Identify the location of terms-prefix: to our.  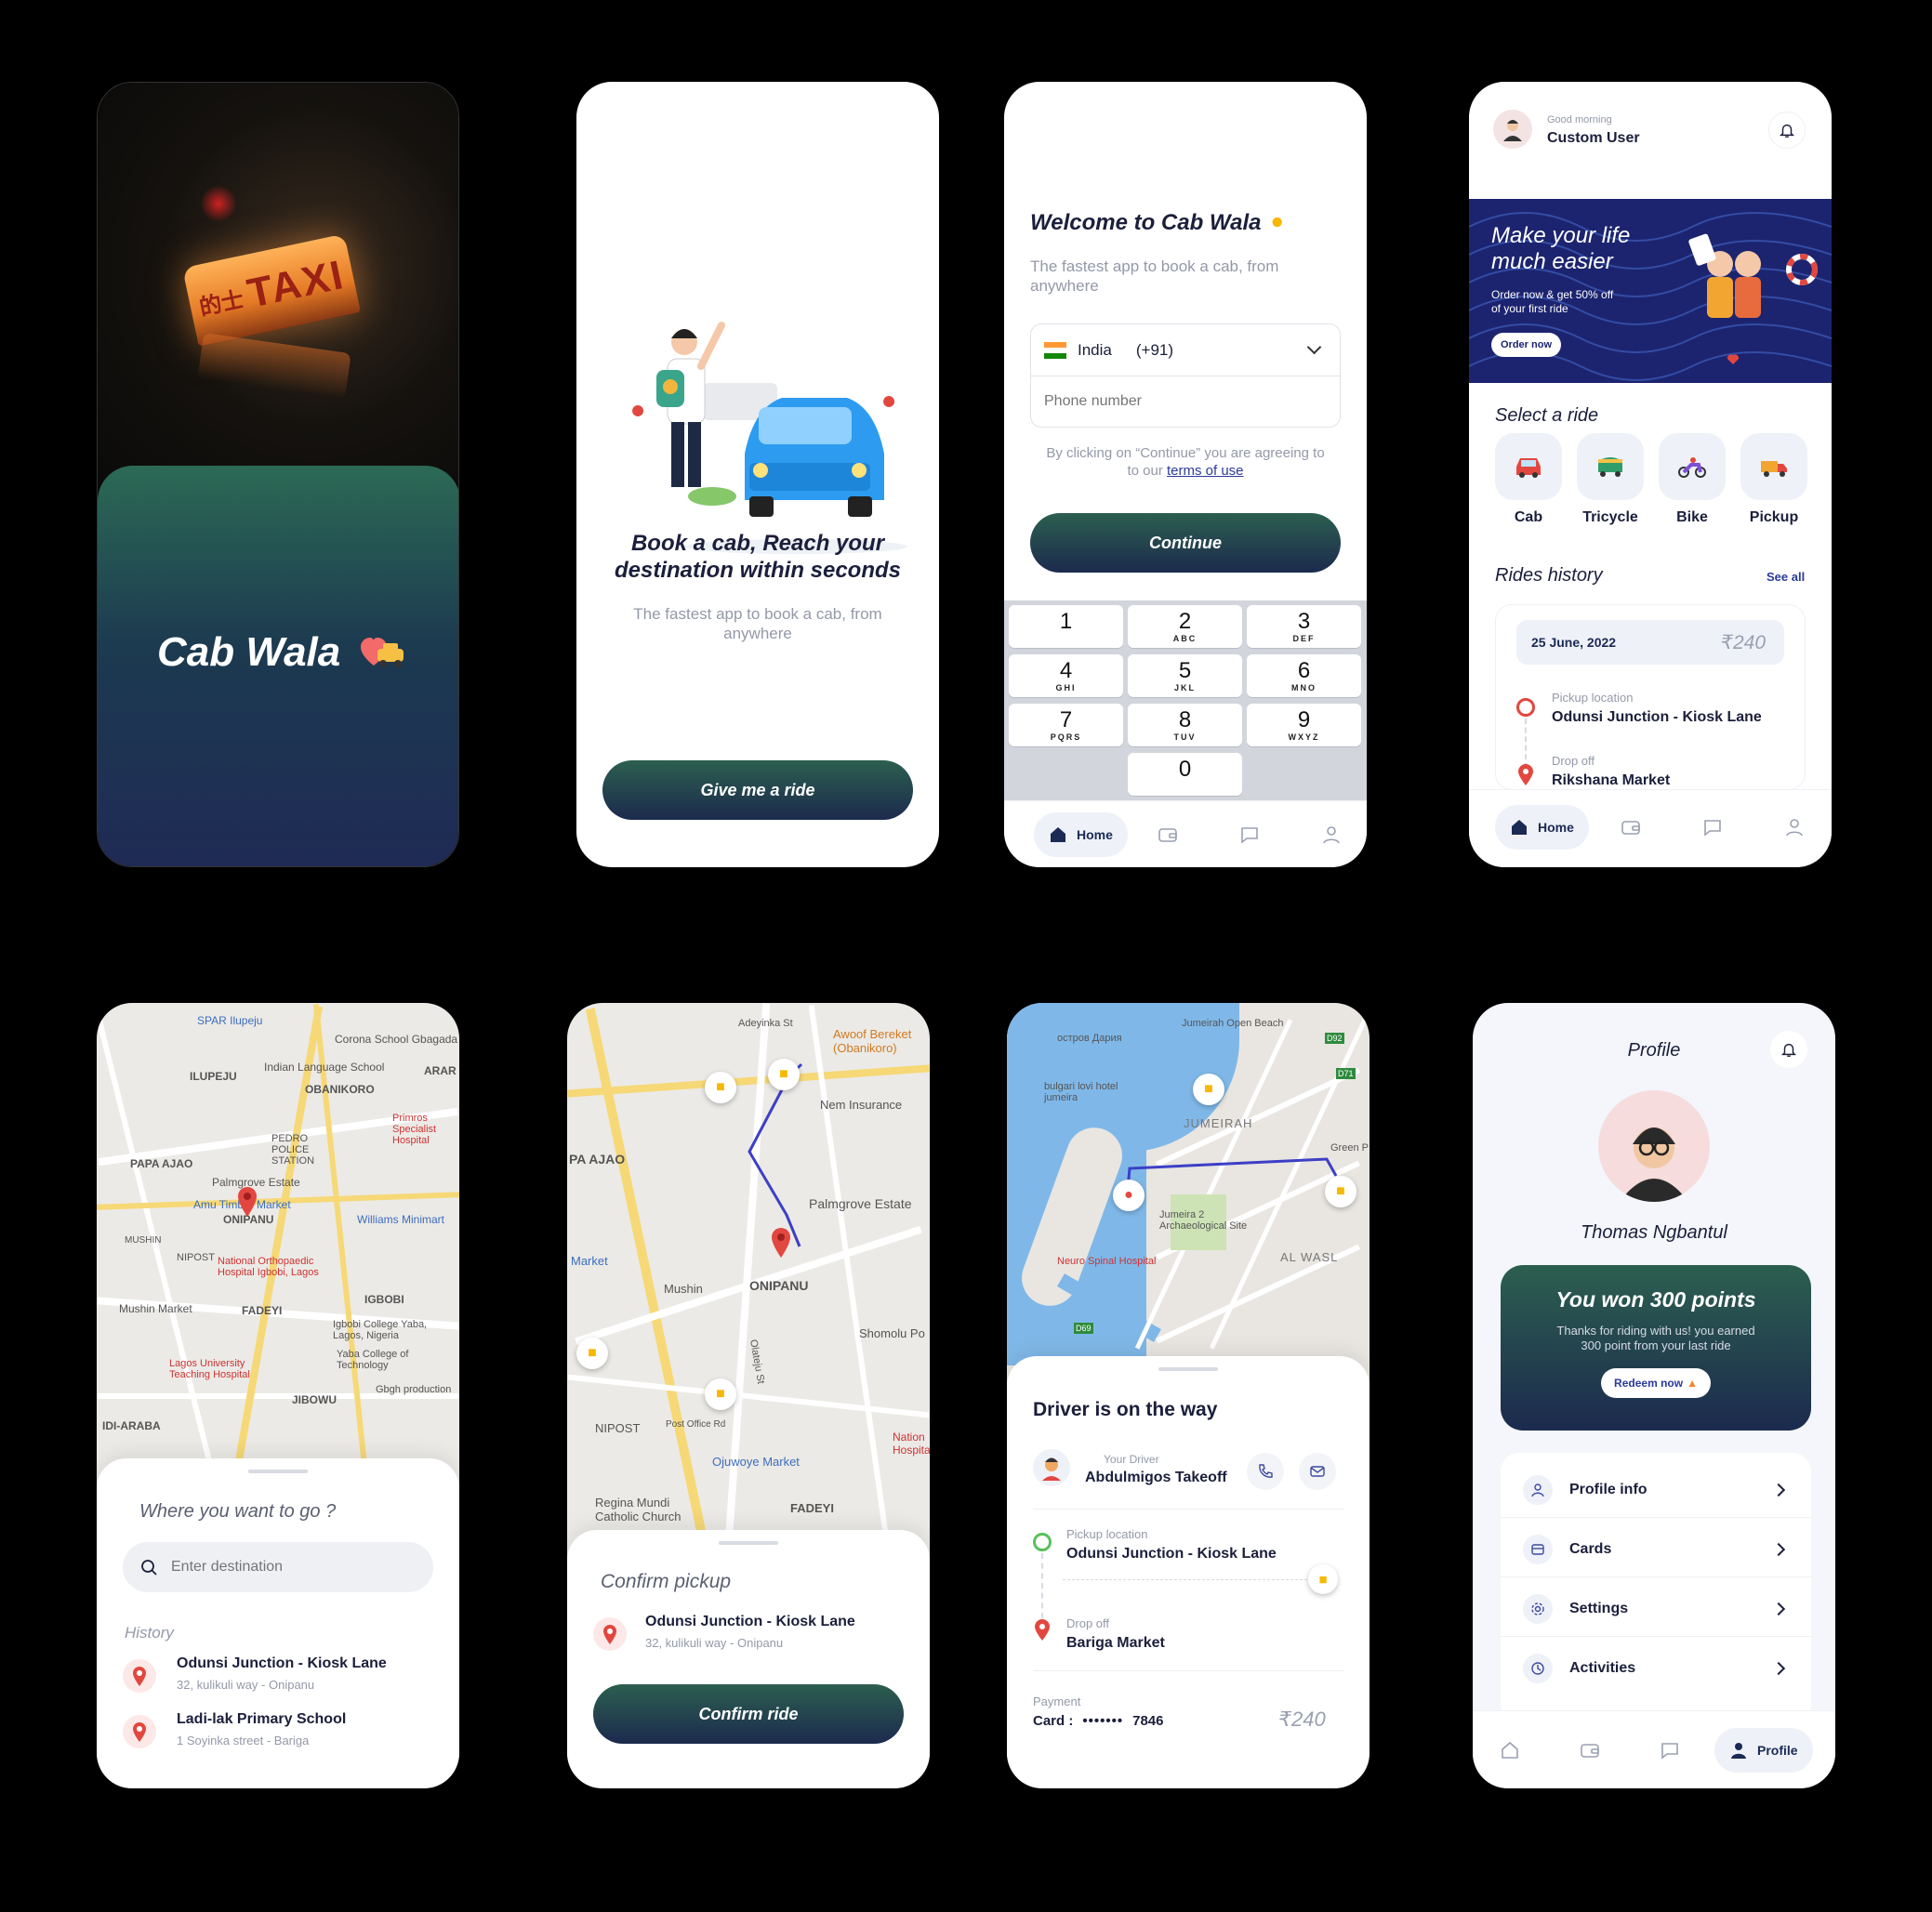
(1147, 471).